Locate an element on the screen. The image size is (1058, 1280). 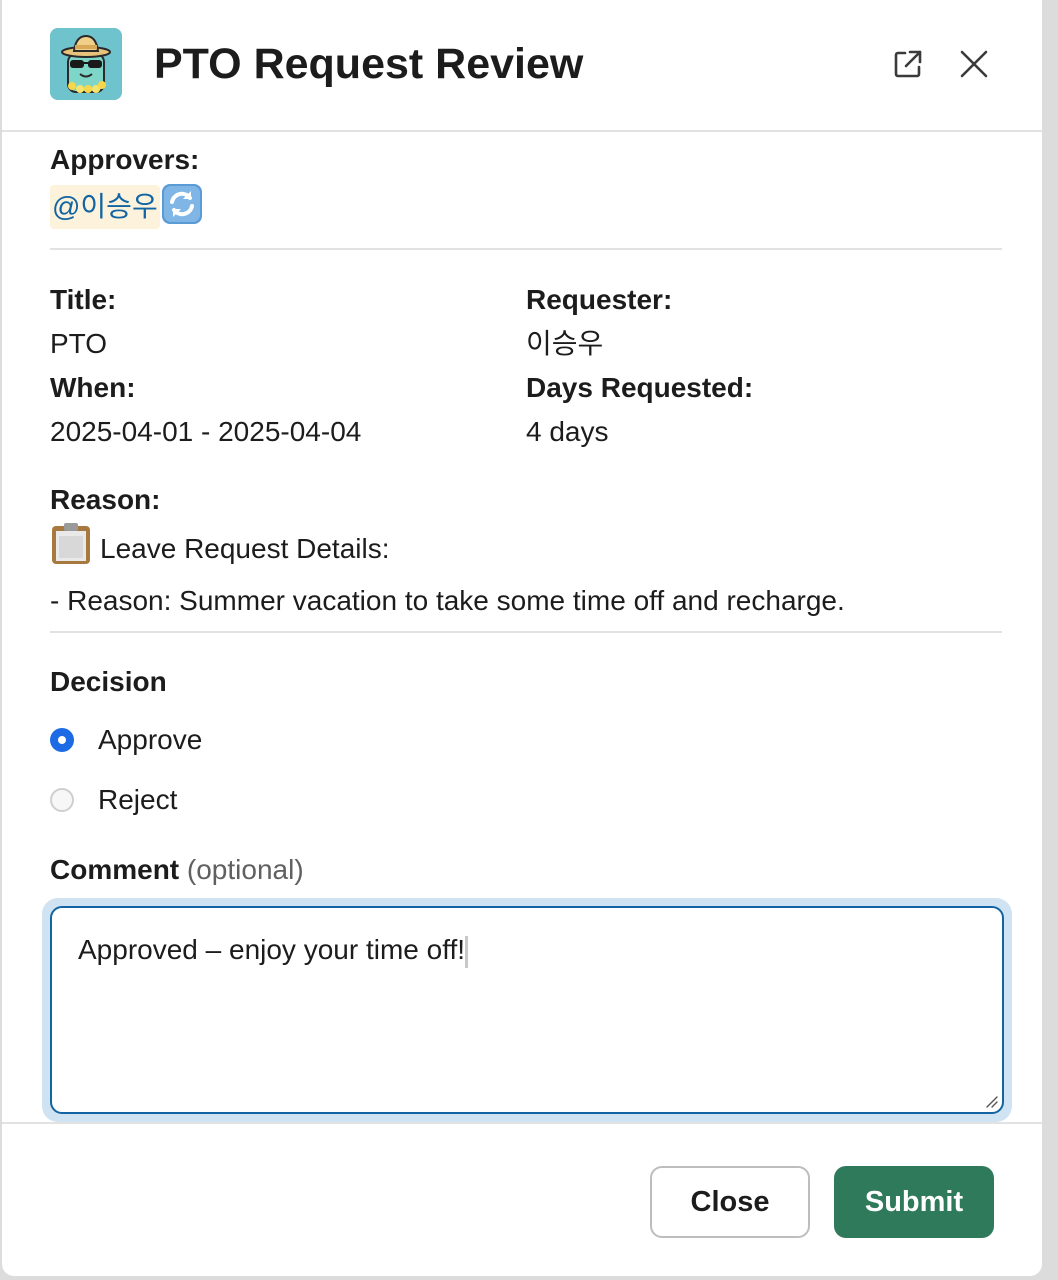
details-left-column: Title: PTO When: 2025-04-01 - 2025-04-04 is located at coordinates (280, 366).